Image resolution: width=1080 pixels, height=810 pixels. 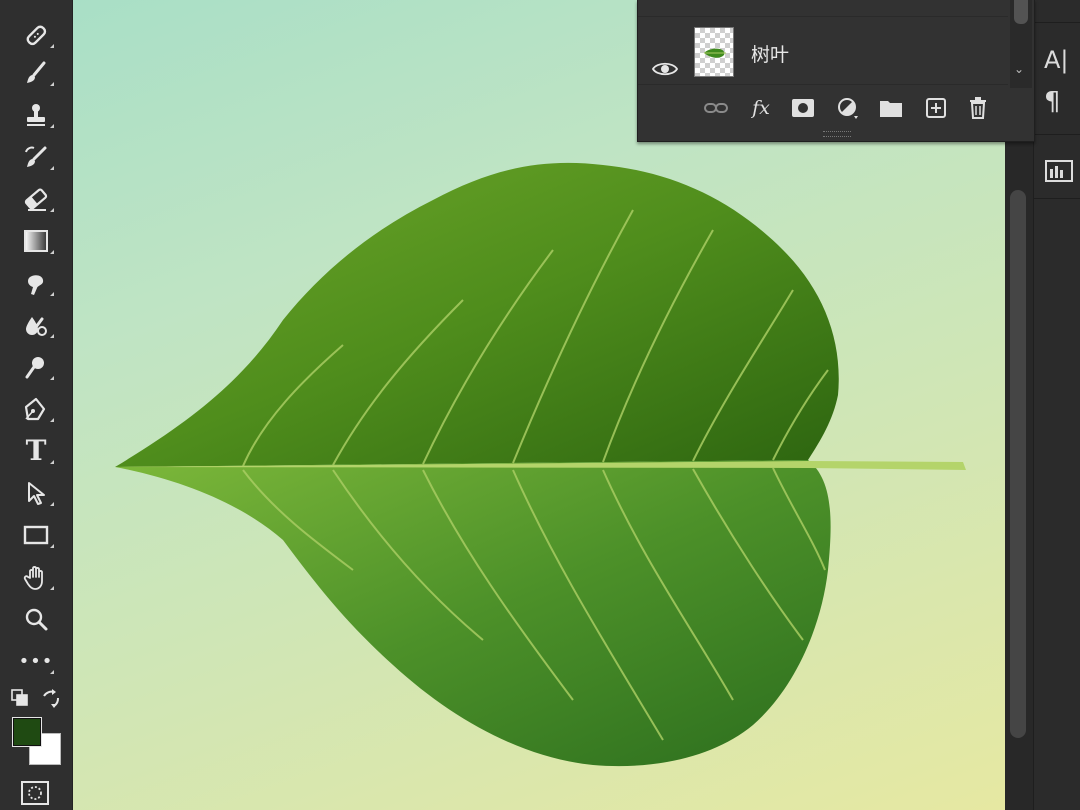 I want to click on tools-panel: T •••, so click(x=36, y=405).